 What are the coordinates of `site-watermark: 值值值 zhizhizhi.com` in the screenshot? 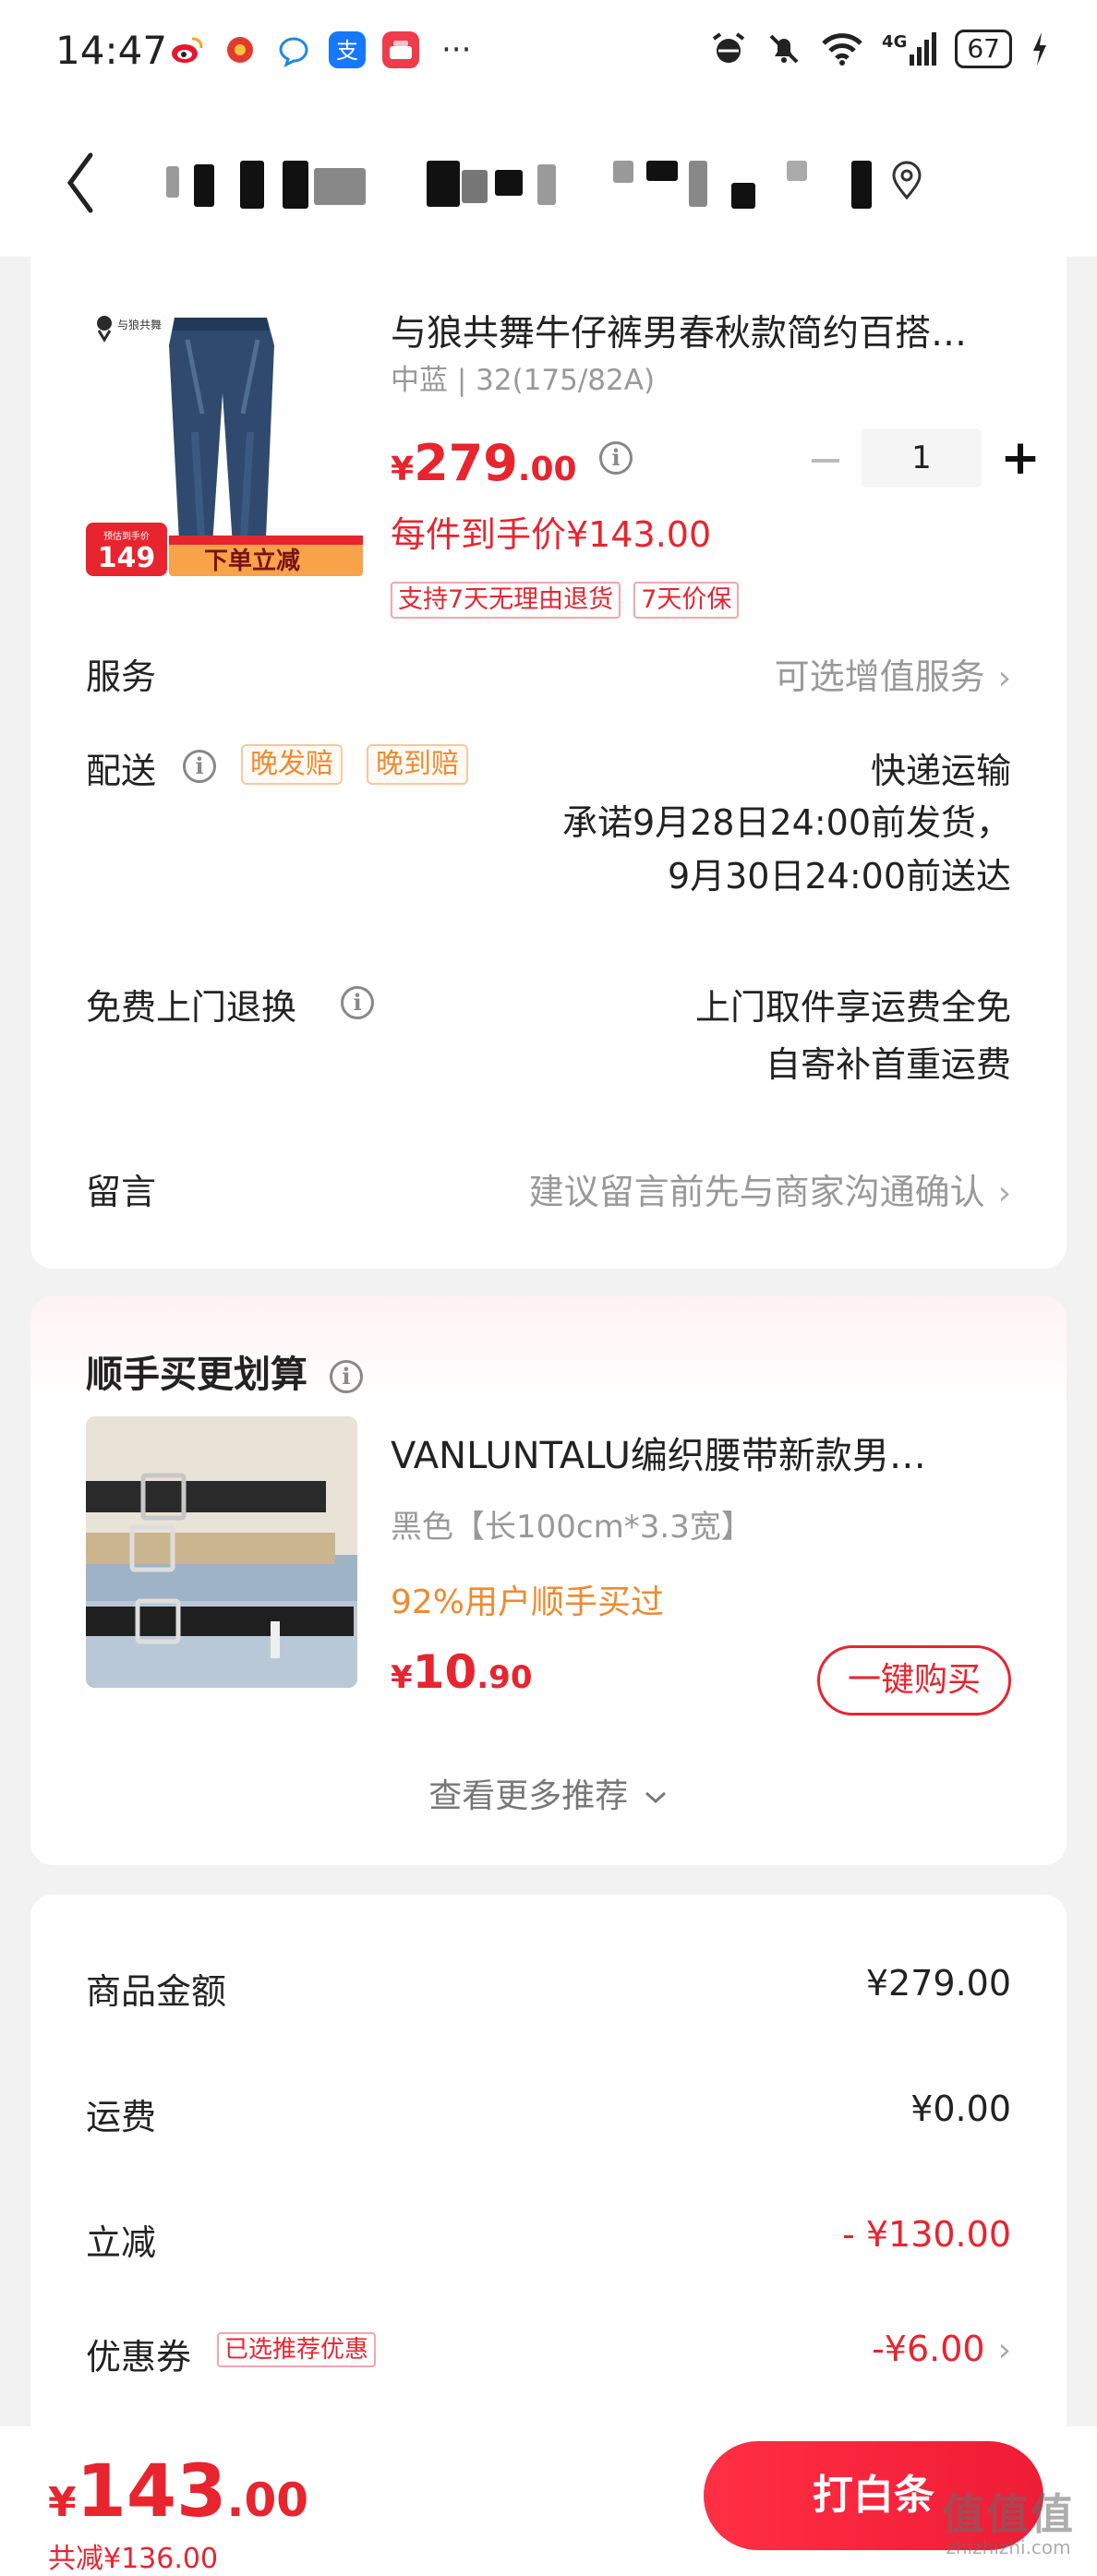 It's located at (1008, 2524).